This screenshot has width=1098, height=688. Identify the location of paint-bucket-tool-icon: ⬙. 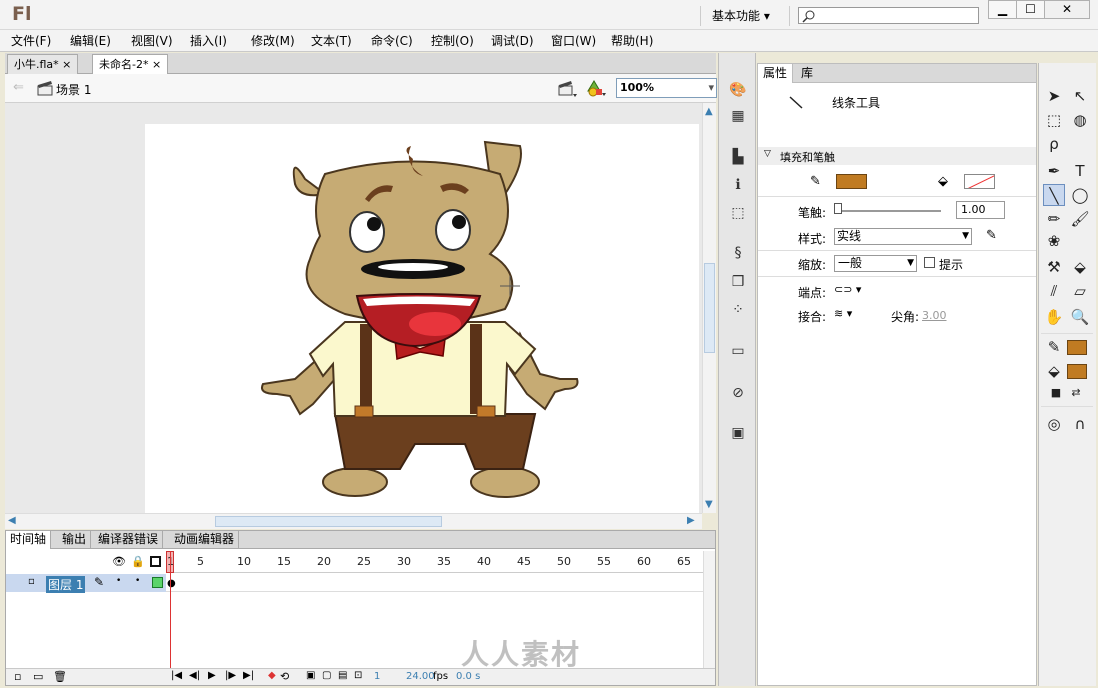
(1080, 267).